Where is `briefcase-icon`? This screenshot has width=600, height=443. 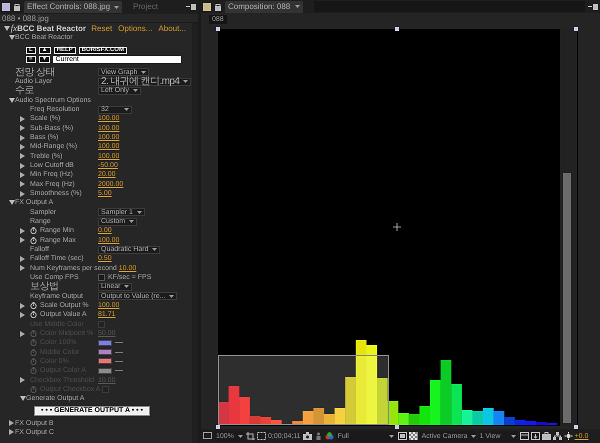 briefcase-icon is located at coordinates (546, 436).